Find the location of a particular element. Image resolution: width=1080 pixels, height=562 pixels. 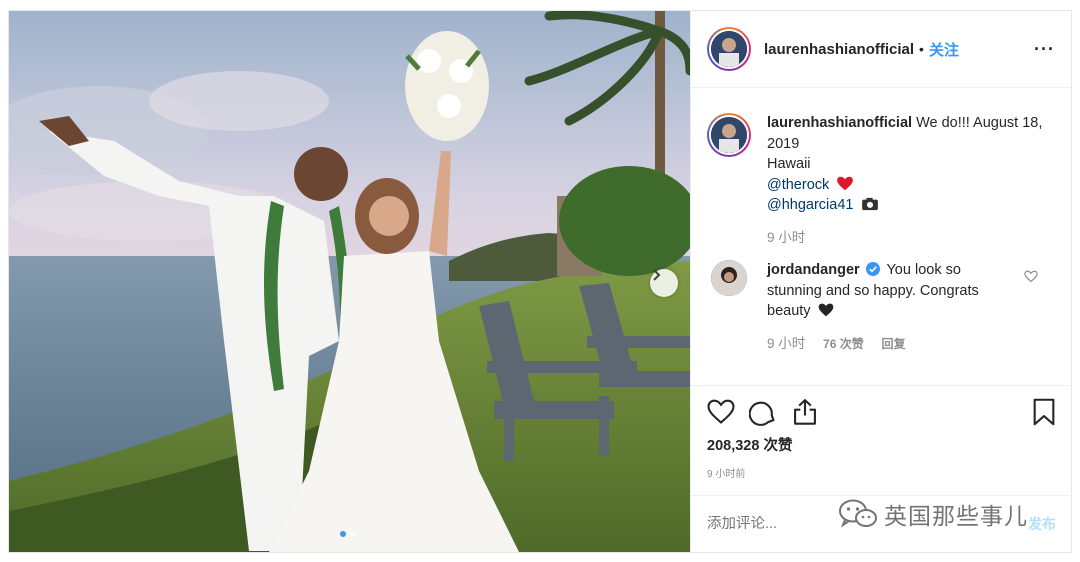

bookmark-icon is located at coordinates (1044, 412).